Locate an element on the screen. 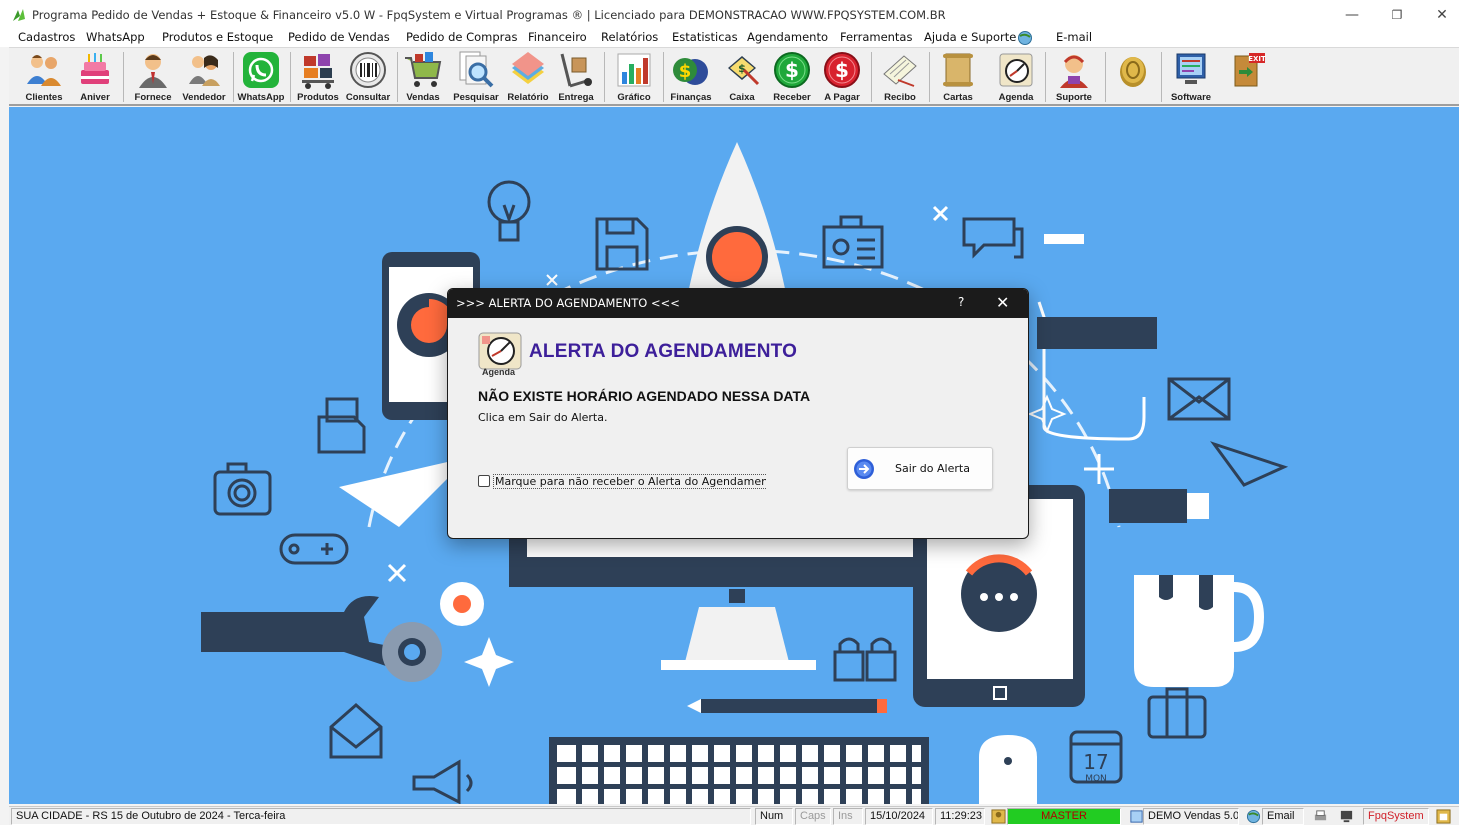 The width and height of the screenshot is (1459, 825). software-icon is located at coordinates (1191, 68).